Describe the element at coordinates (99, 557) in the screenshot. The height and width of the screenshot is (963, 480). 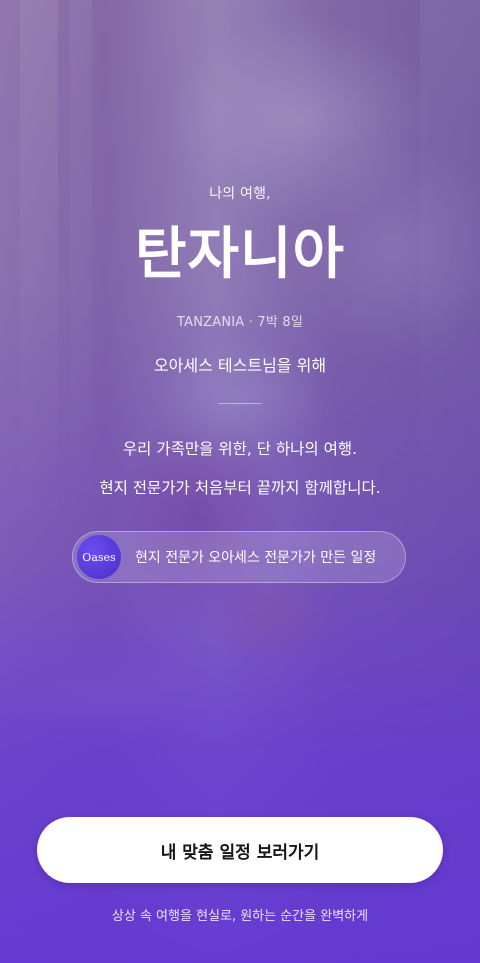
I see `oases-logo: Oases` at that location.